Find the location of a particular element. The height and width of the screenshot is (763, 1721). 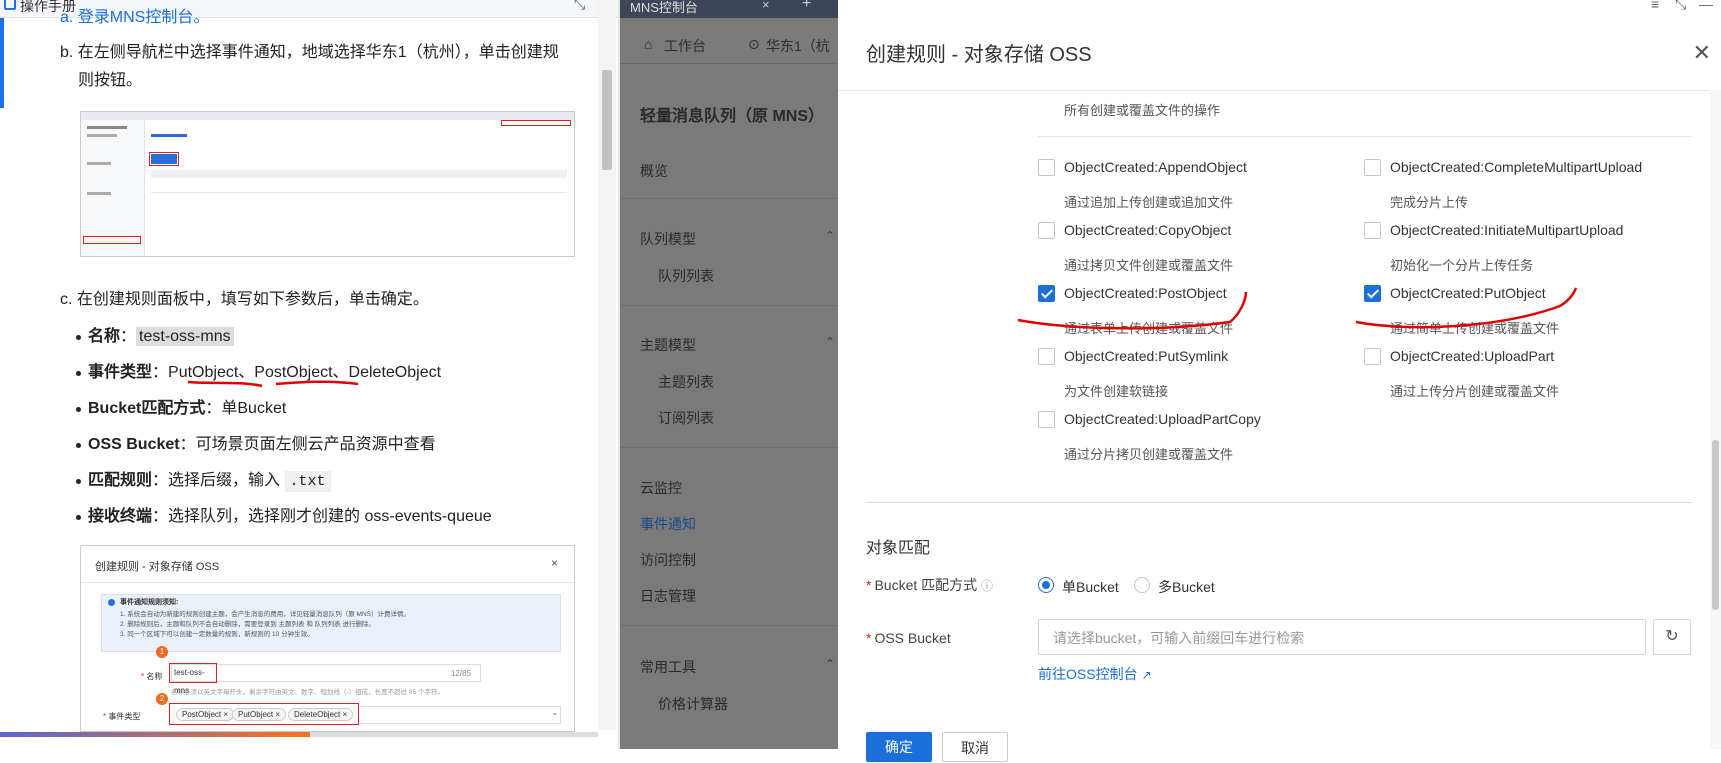

notice-line-3: 3. 同一个区域下可以创建一定数量的规则，新规则的 10 分钟生效。 is located at coordinates (217, 634).